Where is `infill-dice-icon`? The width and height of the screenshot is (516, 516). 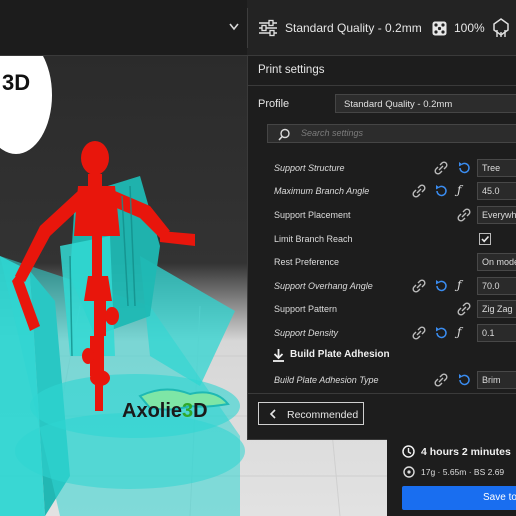
infill-dice-icon is located at coordinates (439, 28).